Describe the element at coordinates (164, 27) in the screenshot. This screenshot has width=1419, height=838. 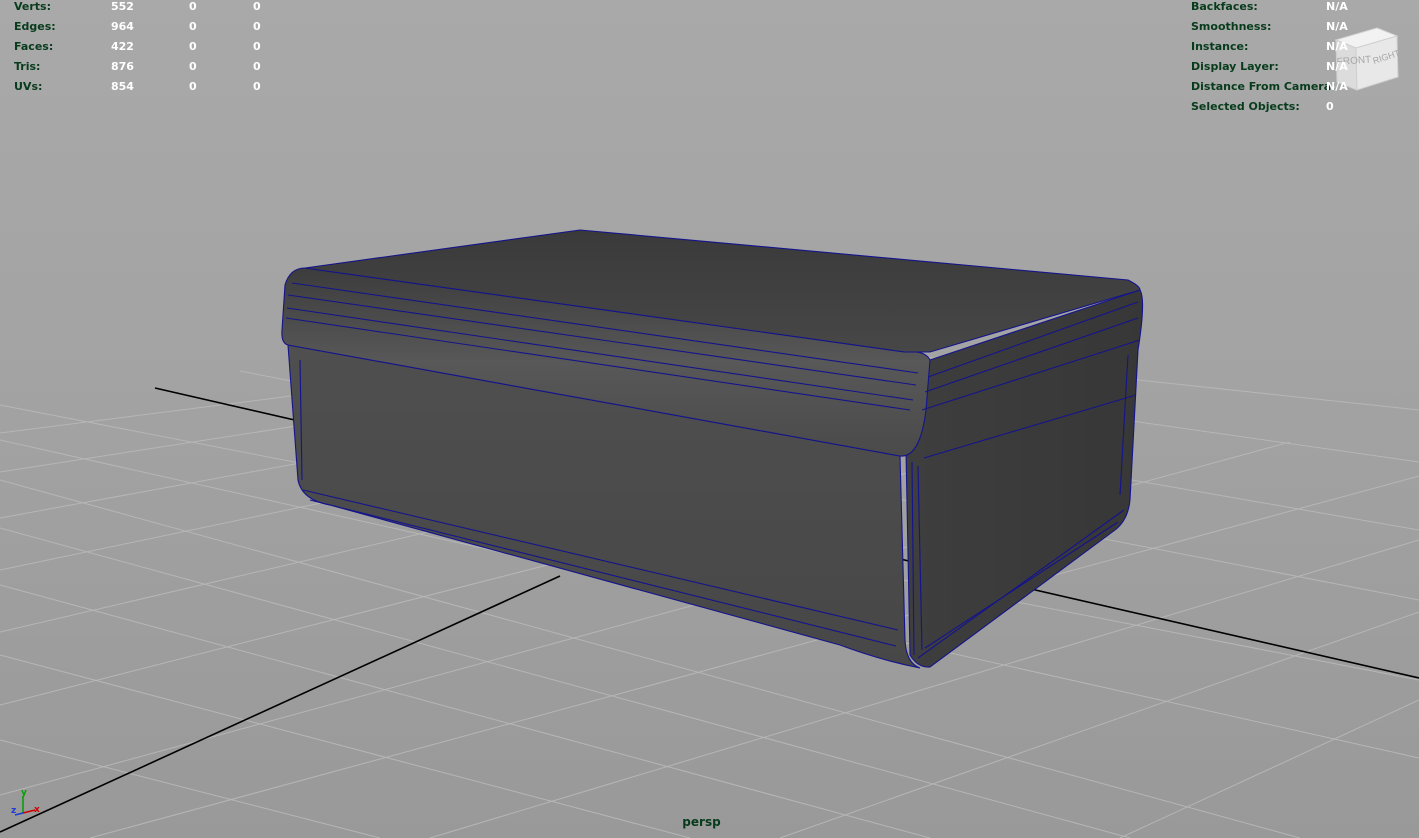
I see `stat-row-edges: Edges: 964 0 0` at that location.